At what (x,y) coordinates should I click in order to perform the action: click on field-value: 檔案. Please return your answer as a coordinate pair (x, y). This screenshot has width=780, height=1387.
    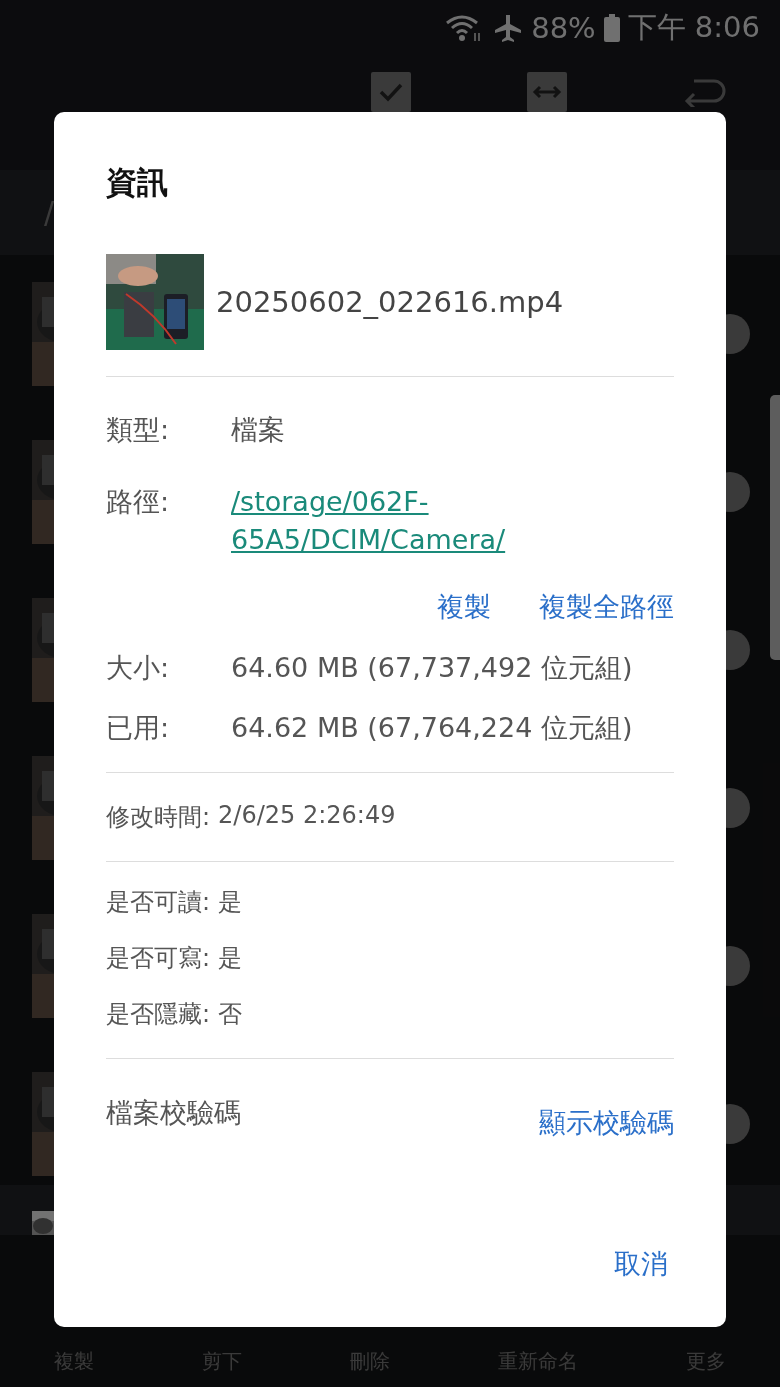
    Looking at the image, I should click on (258, 430).